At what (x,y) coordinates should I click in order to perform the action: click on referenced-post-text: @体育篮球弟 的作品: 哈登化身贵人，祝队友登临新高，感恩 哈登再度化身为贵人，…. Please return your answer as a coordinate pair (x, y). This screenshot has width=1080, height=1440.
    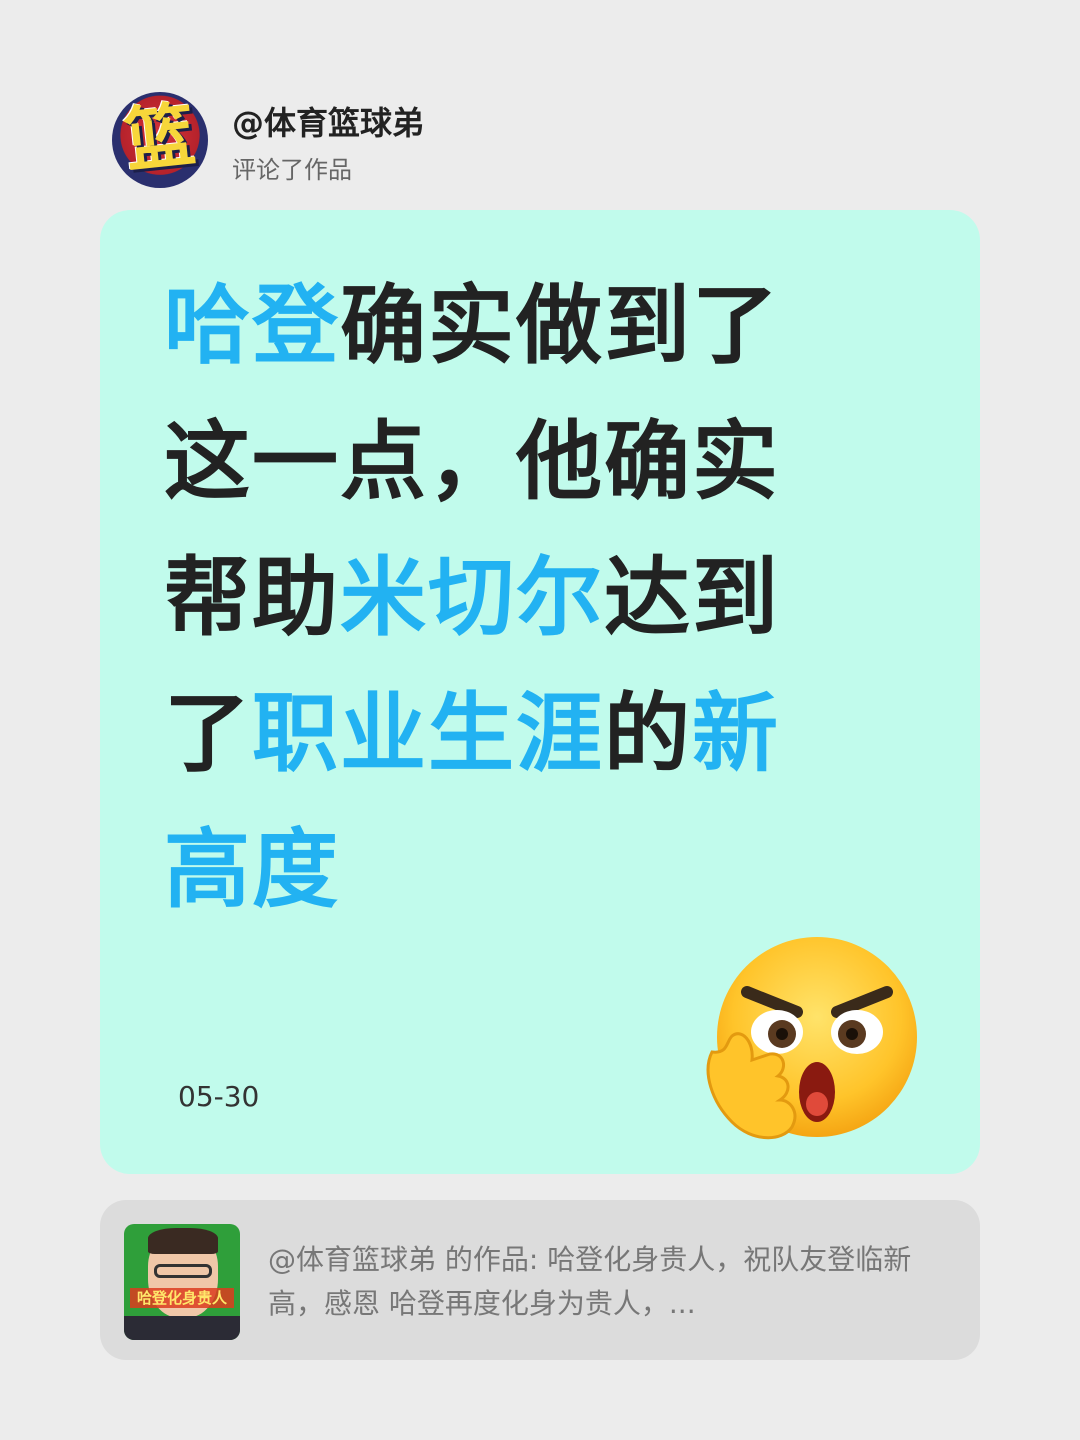
    Looking at the image, I should click on (590, 1281).